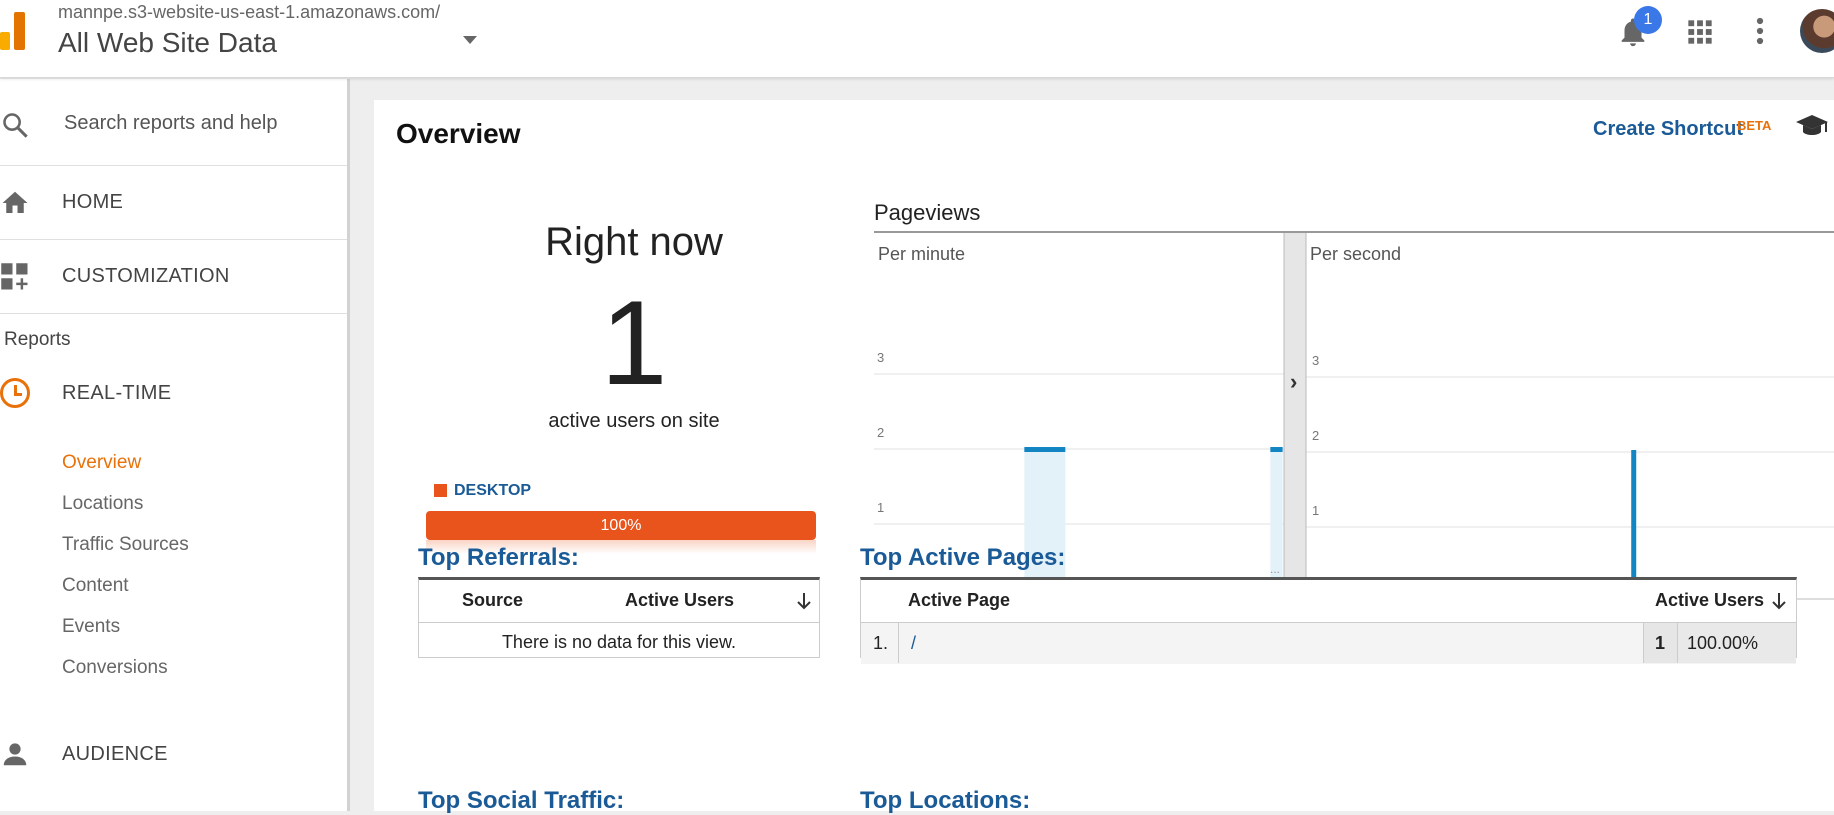 This screenshot has height=815, width=1834. Describe the element at coordinates (921, 254) in the screenshot. I see `per-minute-label: Per minute` at that location.